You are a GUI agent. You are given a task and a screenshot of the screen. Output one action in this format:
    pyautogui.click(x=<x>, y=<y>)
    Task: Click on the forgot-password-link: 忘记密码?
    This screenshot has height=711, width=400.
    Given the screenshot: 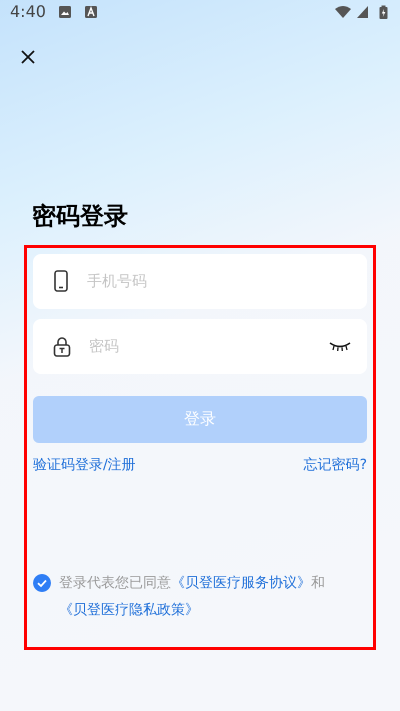 What is the action you would take?
    pyautogui.click(x=335, y=465)
    